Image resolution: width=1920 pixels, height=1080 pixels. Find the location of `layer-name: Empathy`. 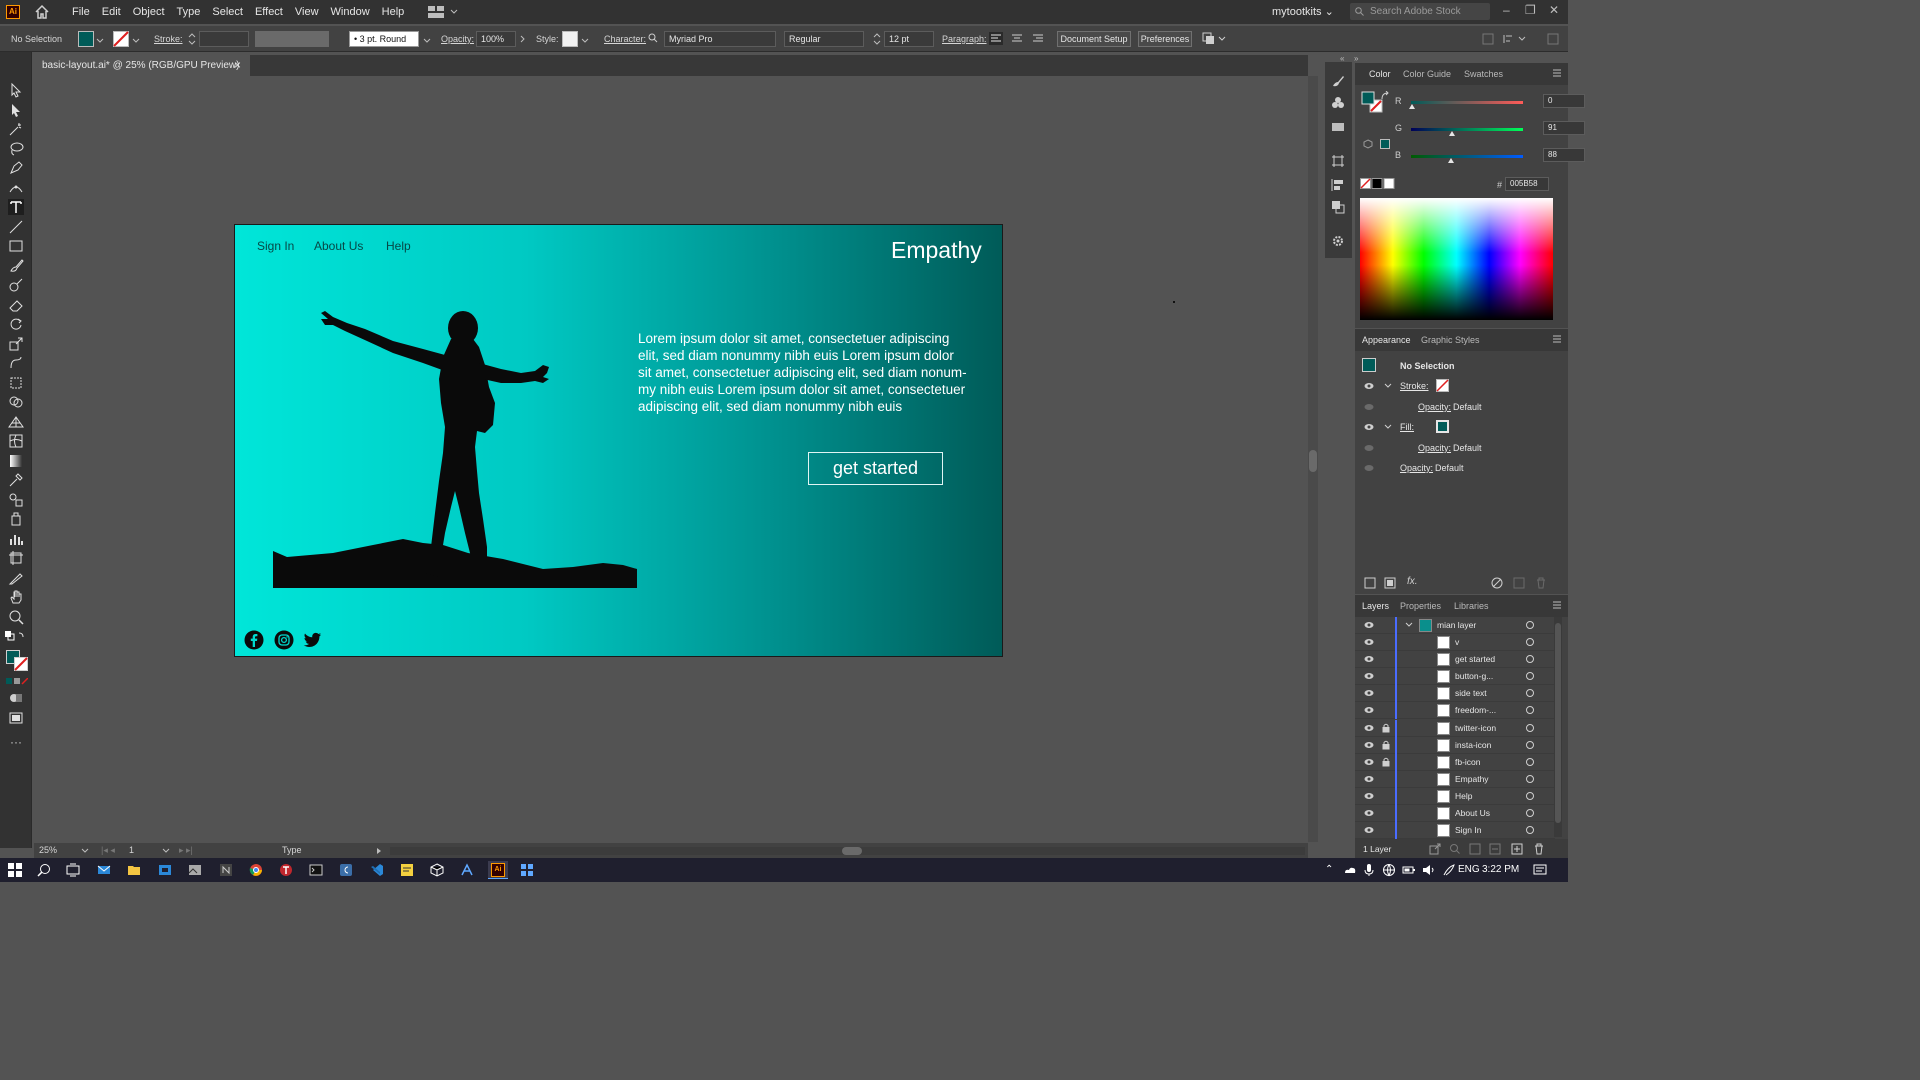

layer-name: Empathy is located at coordinates (1472, 779).